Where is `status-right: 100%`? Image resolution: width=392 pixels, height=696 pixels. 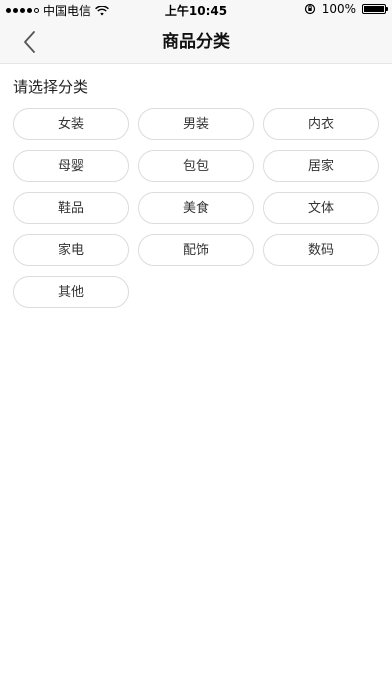
status-right: 100% is located at coordinates (346, 9).